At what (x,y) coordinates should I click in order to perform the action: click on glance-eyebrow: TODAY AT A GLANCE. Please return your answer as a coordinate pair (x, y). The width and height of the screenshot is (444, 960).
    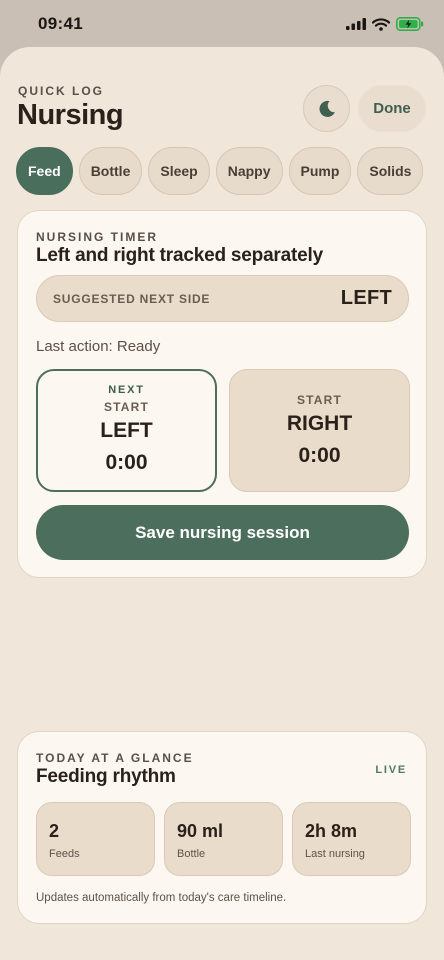
    Looking at the image, I should click on (115, 758).